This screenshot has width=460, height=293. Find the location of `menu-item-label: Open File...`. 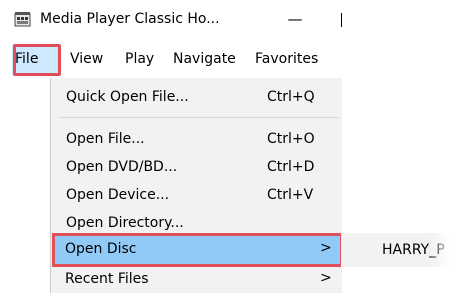

menu-item-label: Open File... is located at coordinates (105, 139).